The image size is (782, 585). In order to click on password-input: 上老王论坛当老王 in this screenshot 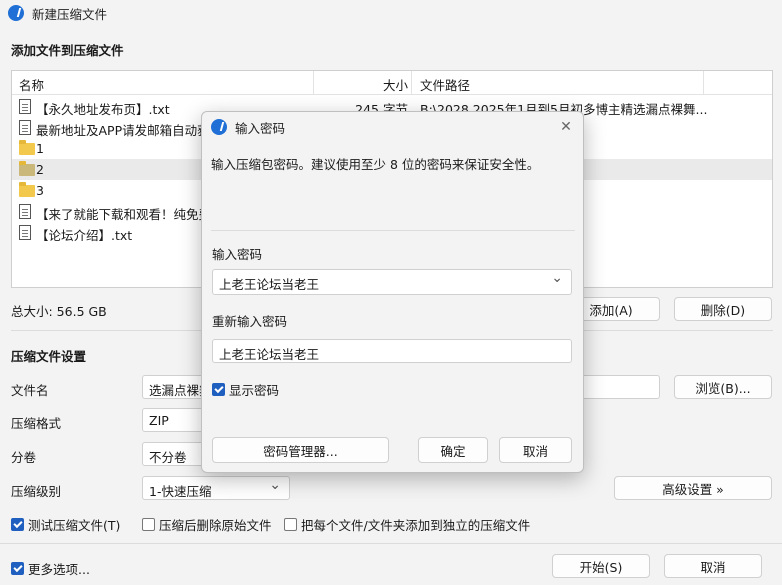, I will do `click(392, 282)`.